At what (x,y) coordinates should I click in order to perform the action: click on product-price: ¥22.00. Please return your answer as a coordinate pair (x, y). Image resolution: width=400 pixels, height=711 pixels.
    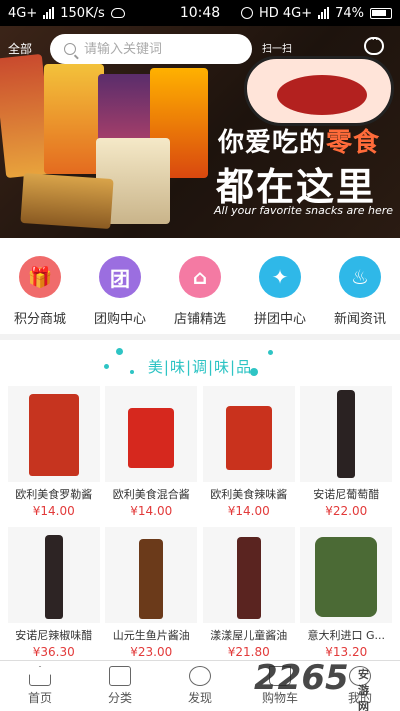
    Looking at the image, I should click on (346, 511).